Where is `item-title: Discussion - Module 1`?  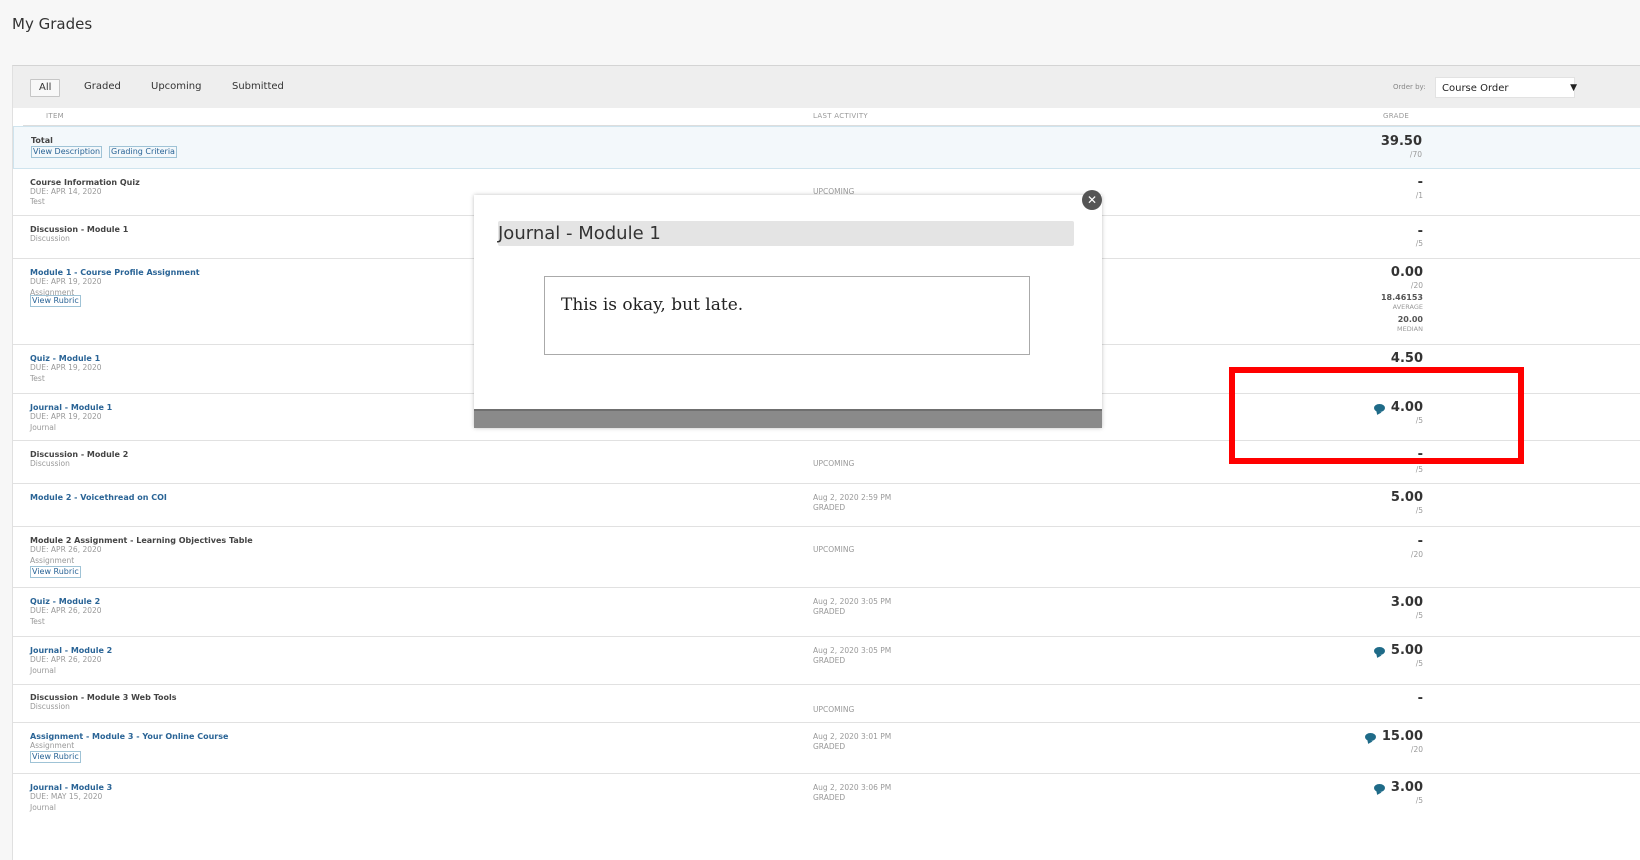
item-title: Discussion - Module 1 is located at coordinates (79, 229).